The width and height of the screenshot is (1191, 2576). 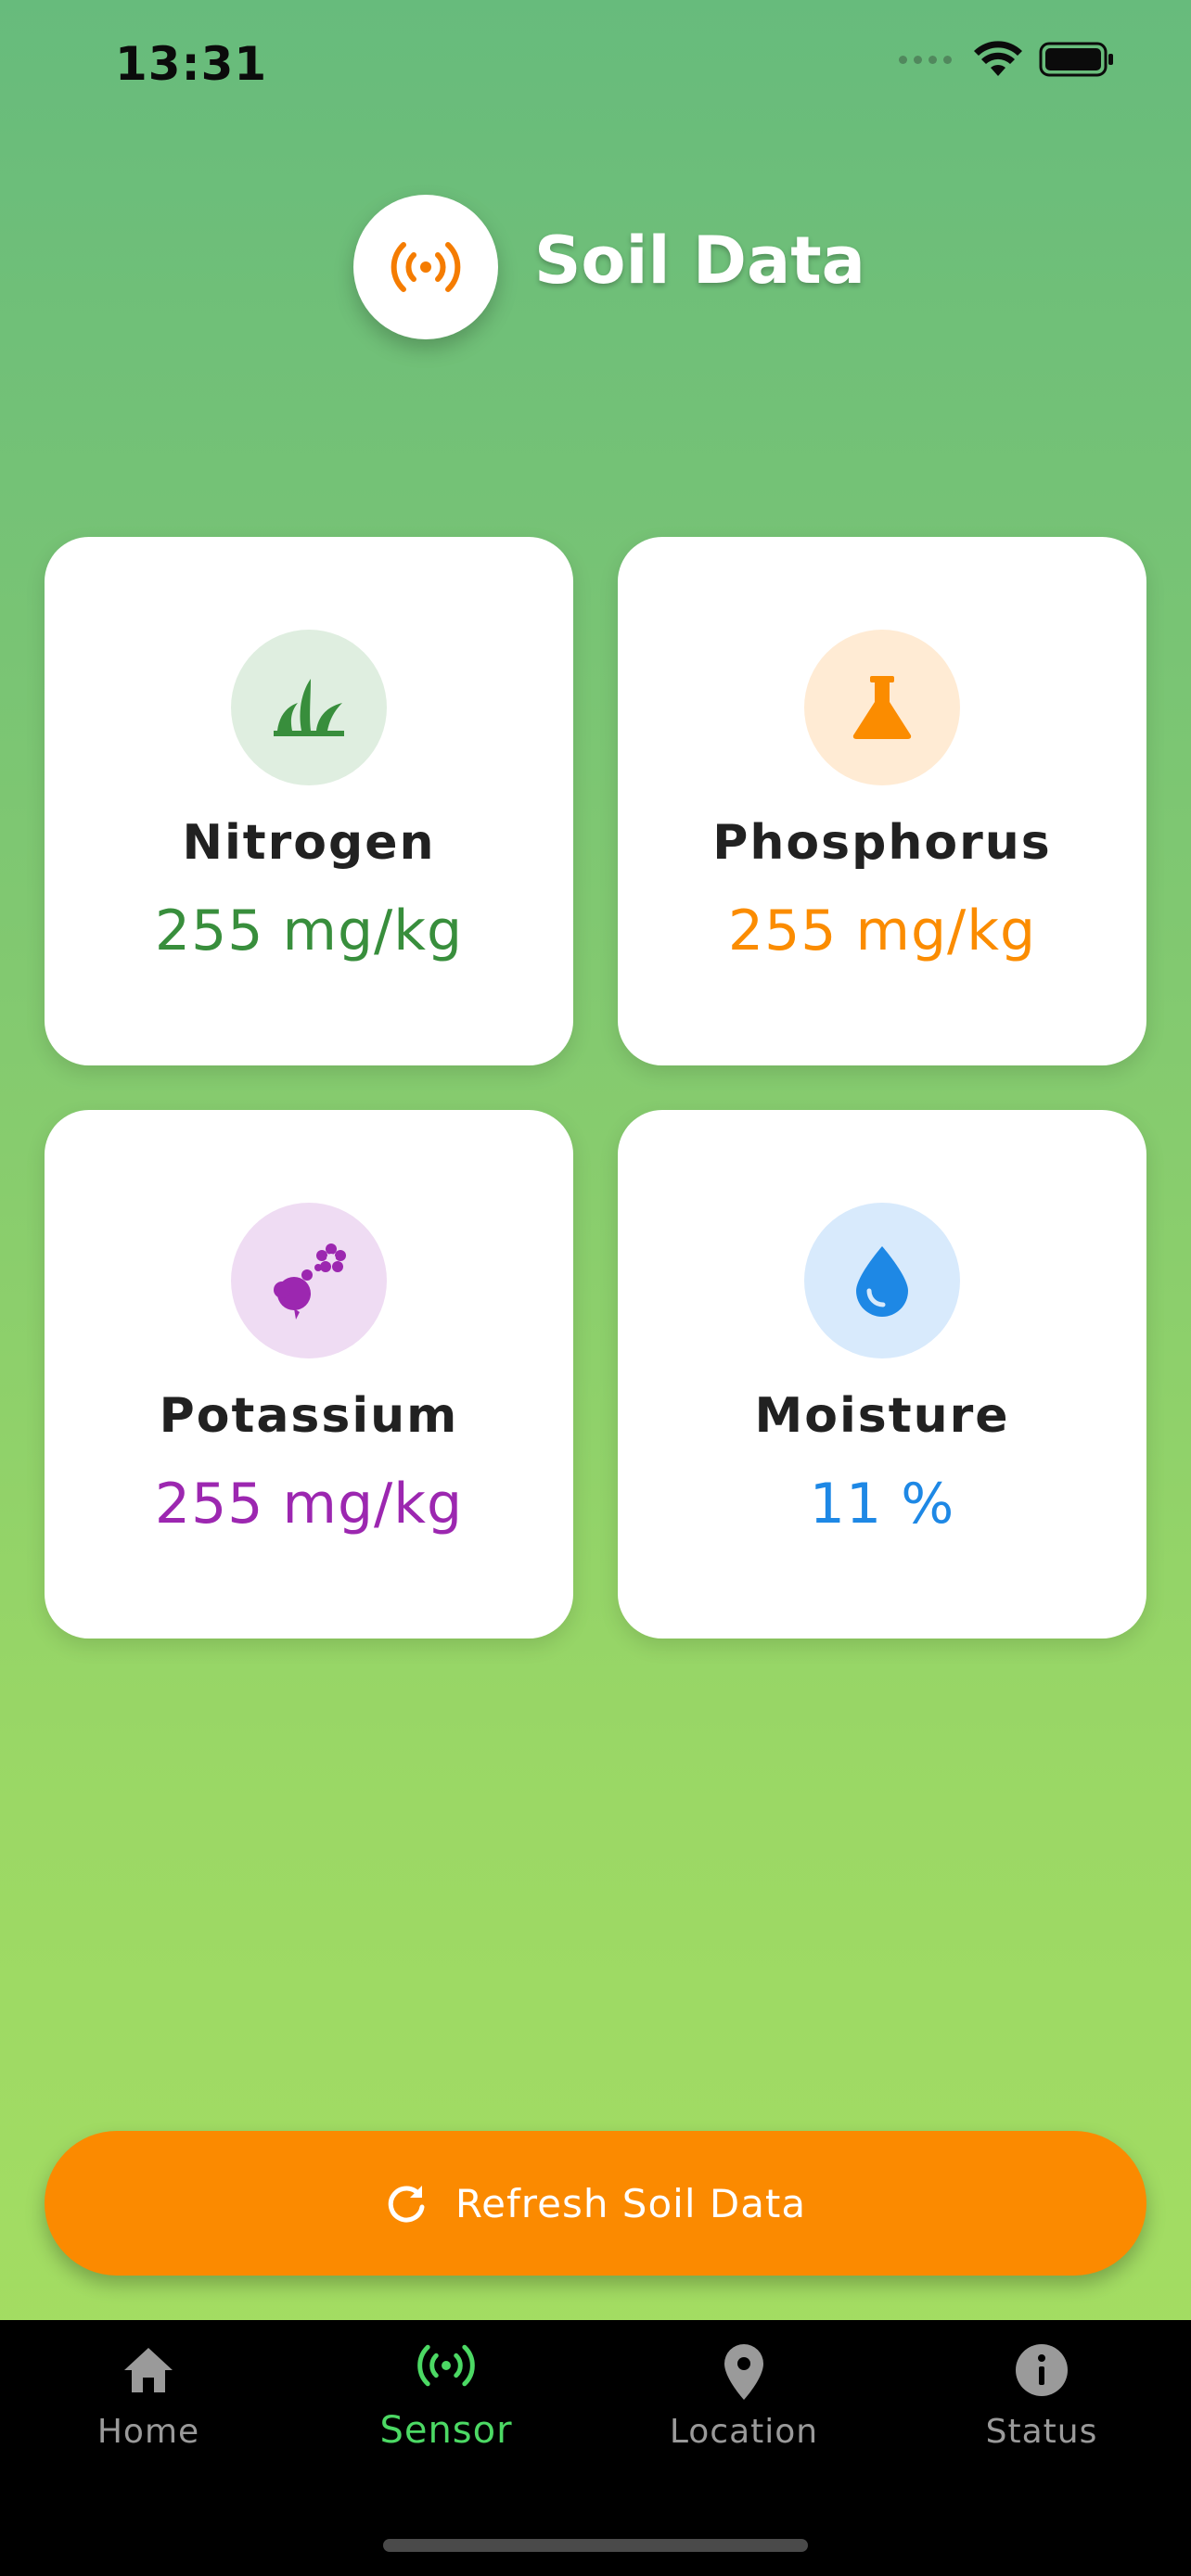 What do you see at coordinates (446, 2431) in the screenshot?
I see `nav-label-sensor: Sensor` at bounding box center [446, 2431].